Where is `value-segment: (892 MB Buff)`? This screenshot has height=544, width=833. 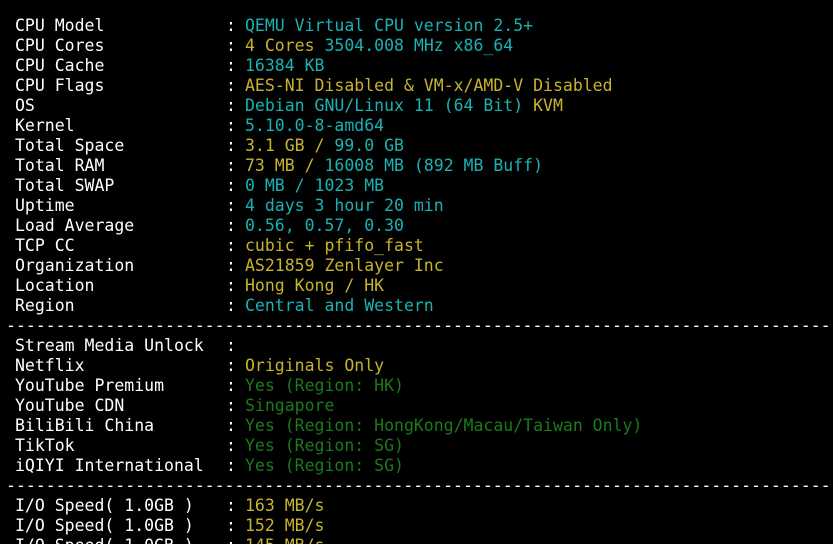 value-segment: (892 MB Buff) is located at coordinates (478, 165).